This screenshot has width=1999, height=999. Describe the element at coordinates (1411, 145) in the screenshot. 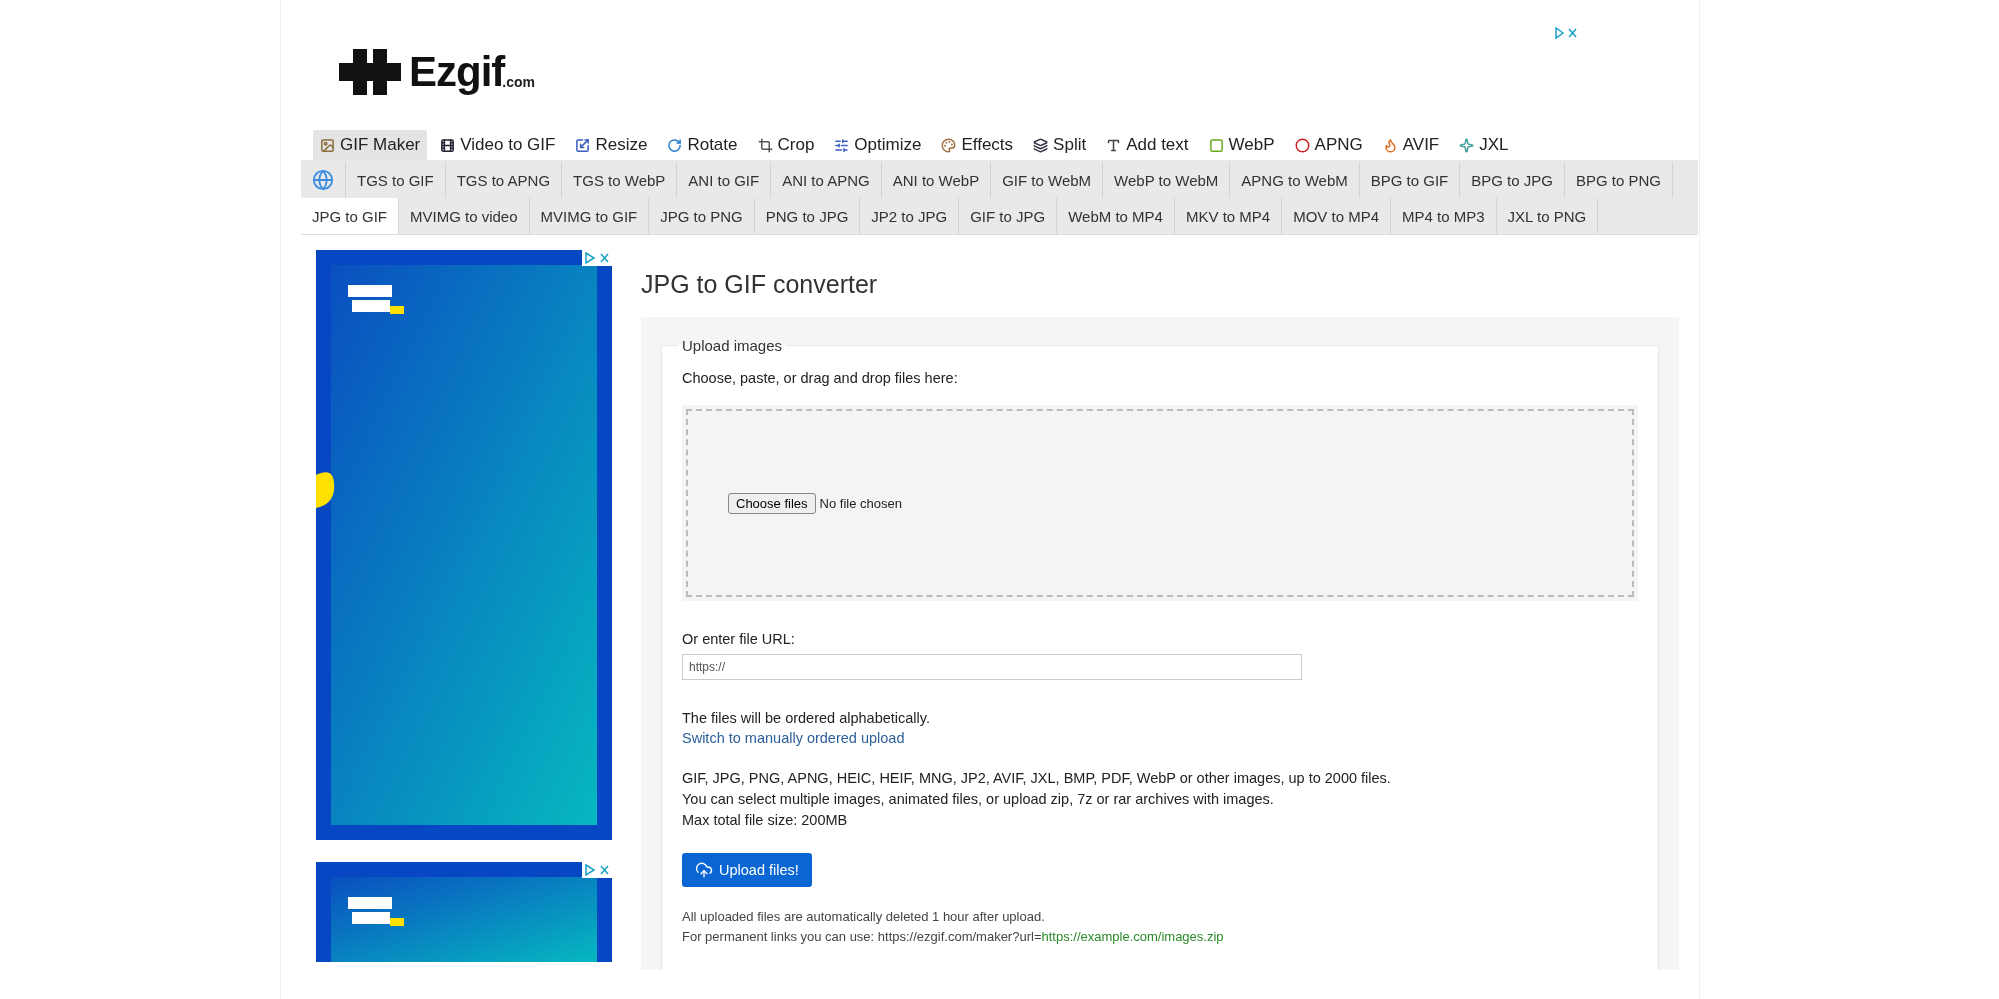

I see `nav-tab: AVIF` at that location.